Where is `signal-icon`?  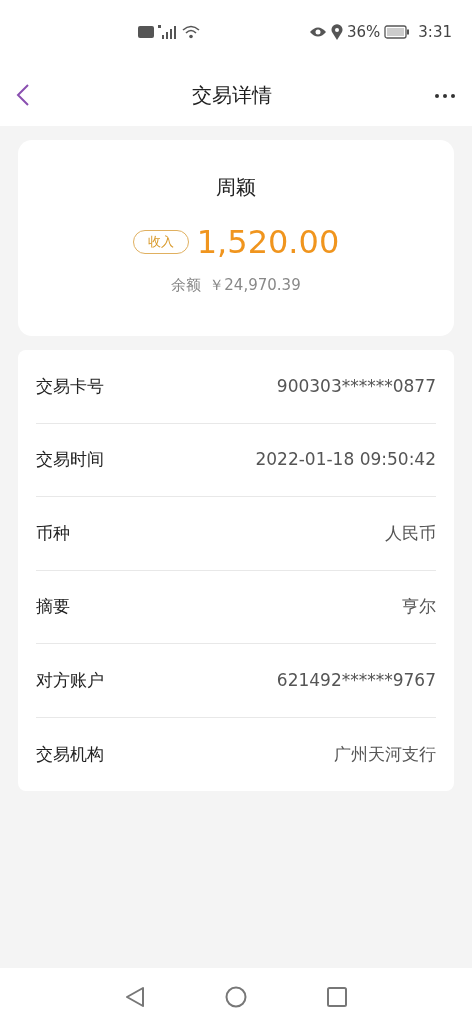 signal-icon is located at coordinates (168, 32).